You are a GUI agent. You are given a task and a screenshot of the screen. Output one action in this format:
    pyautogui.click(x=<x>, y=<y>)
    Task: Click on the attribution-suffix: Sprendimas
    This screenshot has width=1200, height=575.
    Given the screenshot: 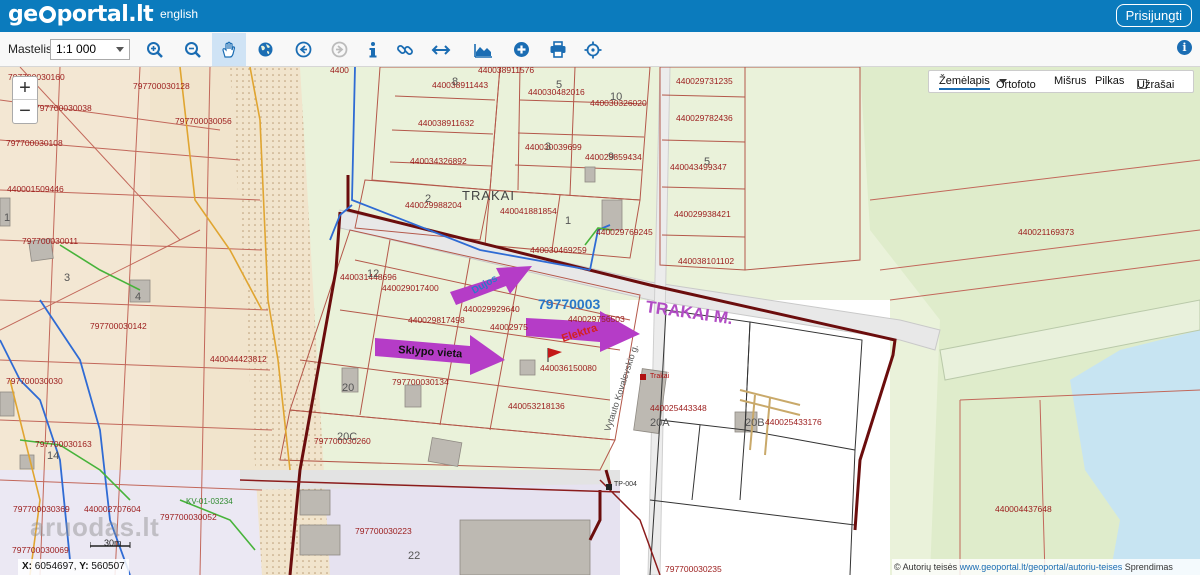 What is the action you would take?
    pyautogui.click(x=1149, y=567)
    